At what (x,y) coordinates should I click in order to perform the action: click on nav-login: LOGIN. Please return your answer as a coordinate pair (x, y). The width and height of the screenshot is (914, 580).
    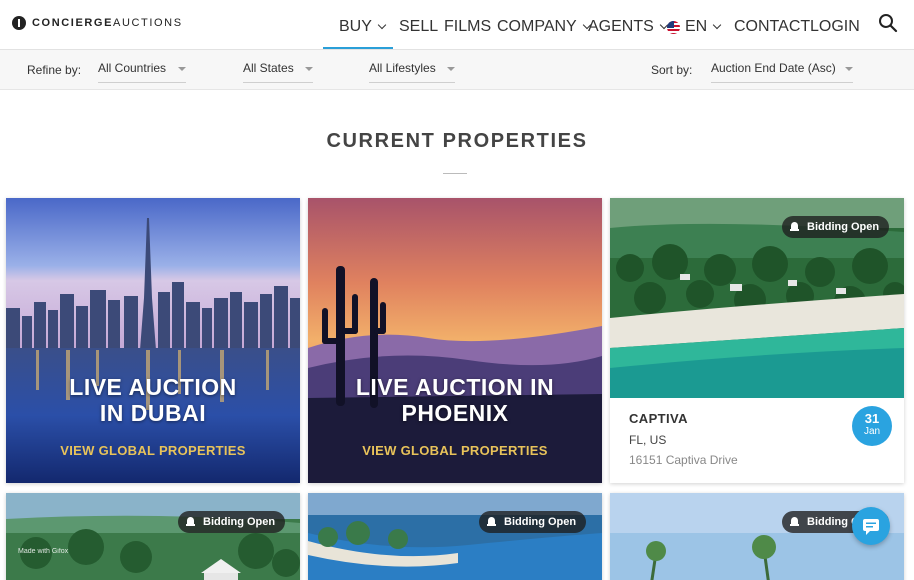
    Looking at the image, I should click on (835, 27).